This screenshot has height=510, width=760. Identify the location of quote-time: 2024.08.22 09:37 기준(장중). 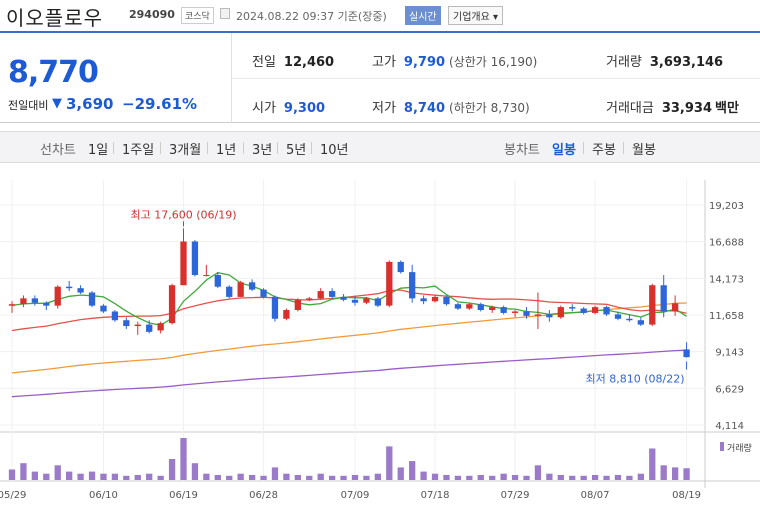
(311, 16).